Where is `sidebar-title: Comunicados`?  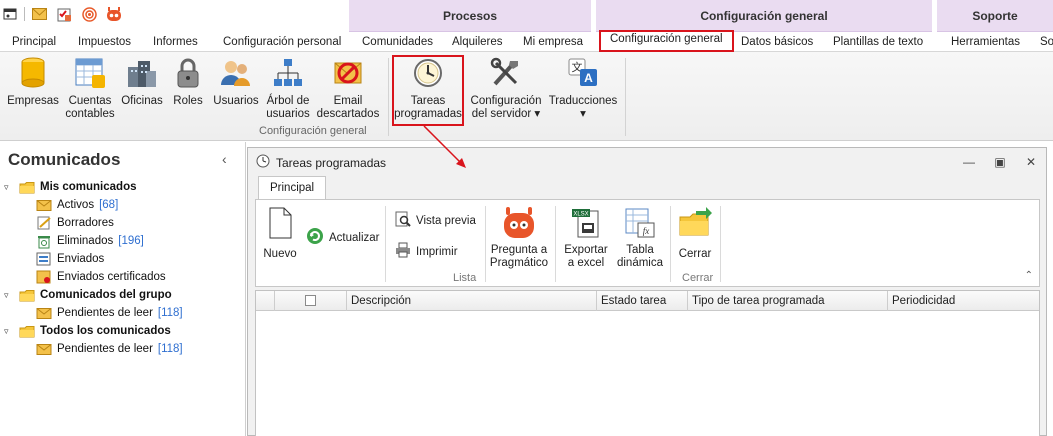 sidebar-title: Comunicados is located at coordinates (64, 159).